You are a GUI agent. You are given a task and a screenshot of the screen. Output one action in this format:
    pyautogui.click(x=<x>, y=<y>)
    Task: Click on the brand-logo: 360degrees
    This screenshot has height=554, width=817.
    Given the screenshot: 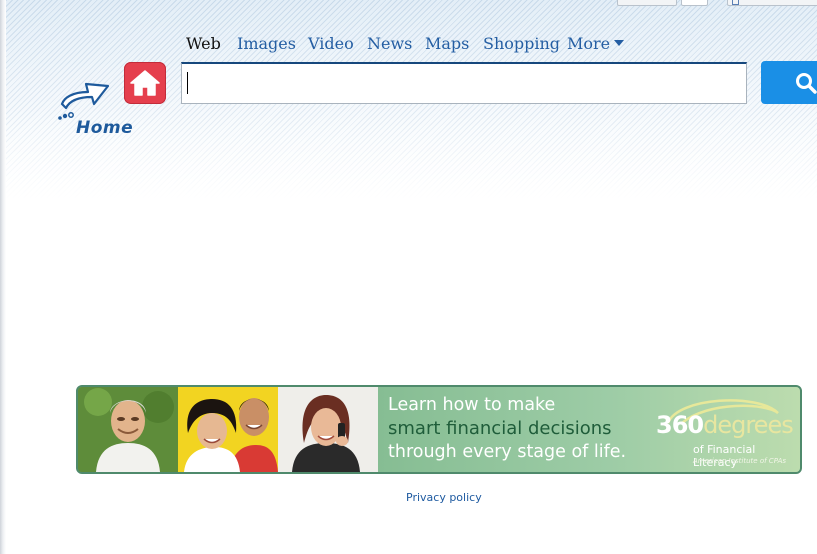 What is the action you would take?
    pyautogui.click(x=725, y=425)
    